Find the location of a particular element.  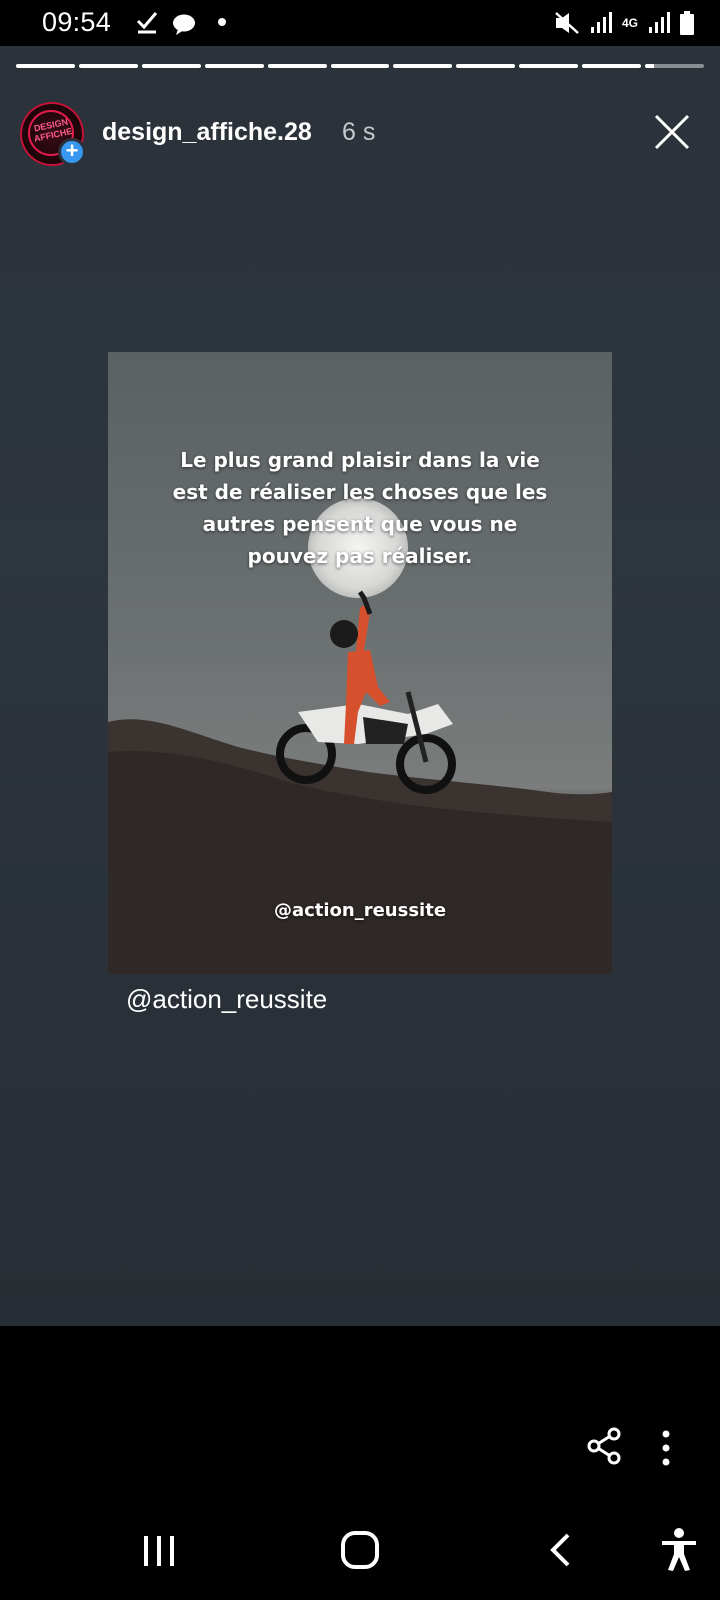

quote-line: est de réaliser les choses que les is located at coordinates (360, 492).